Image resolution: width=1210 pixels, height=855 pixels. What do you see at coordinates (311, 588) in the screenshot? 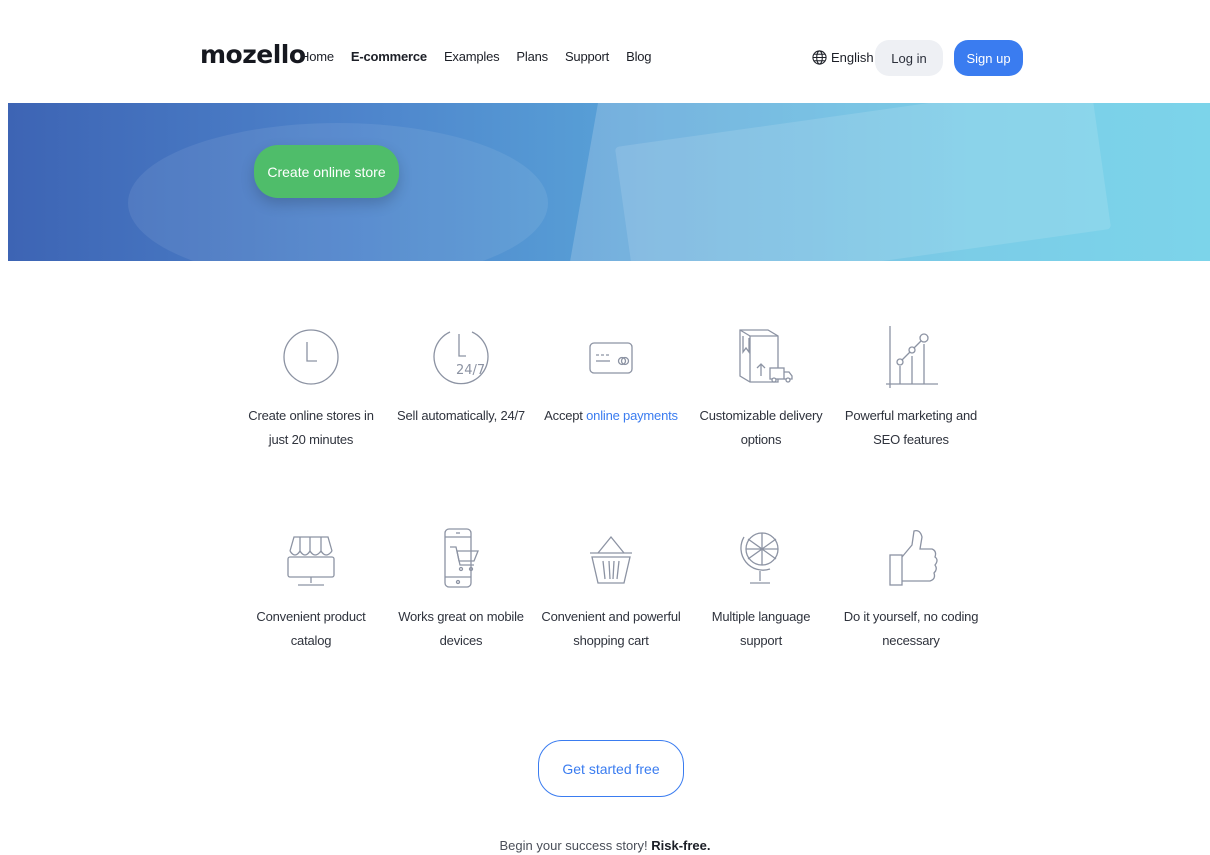
I see `feature-item: Convenient product catalog` at bounding box center [311, 588].